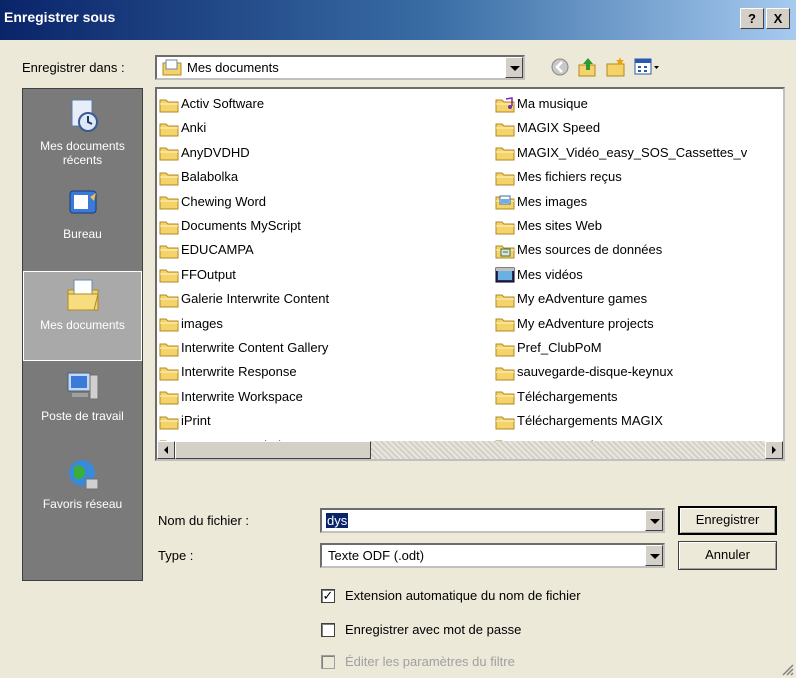 Image resolution: width=796 pixels, height=678 pixels. What do you see at coordinates (84, 115) in the screenshot?
I see `recent-documents-icon` at bounding box center [84, 115].